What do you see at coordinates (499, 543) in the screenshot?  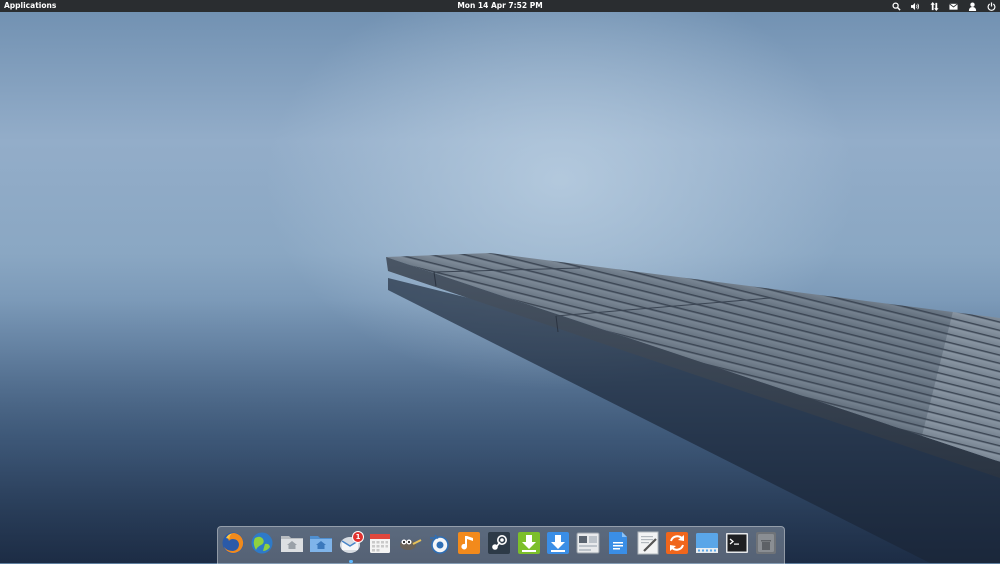 I see `steam-icon` at bounding box center [499, 543].